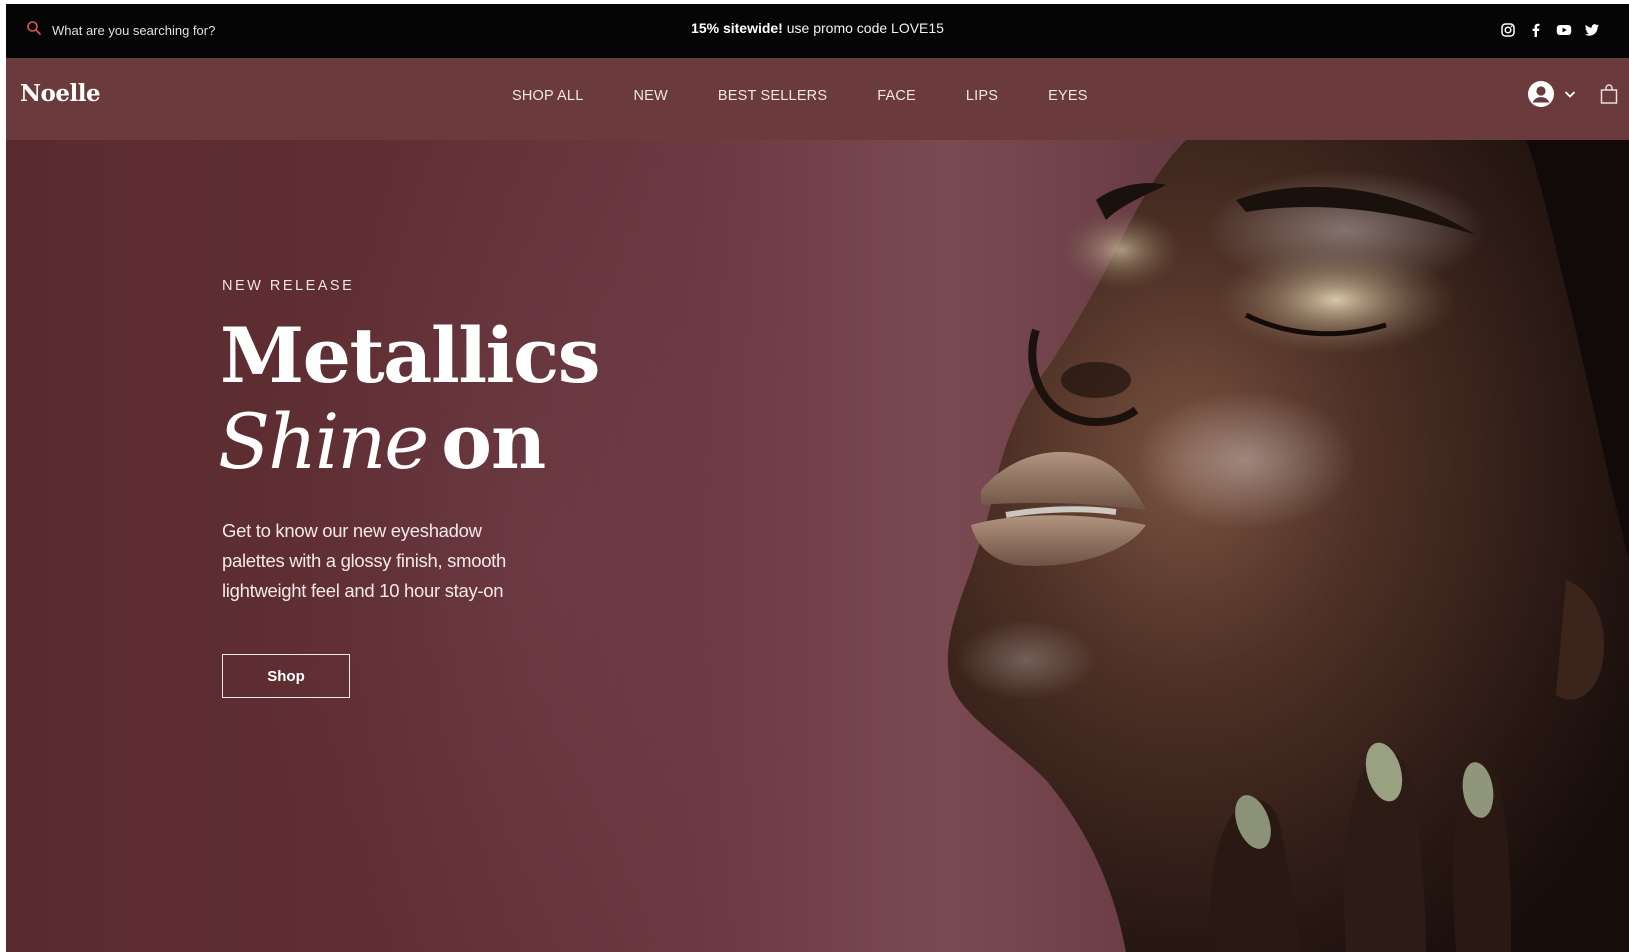 The image size is (1629, 952). Describe the element at coordinates (737, 28) in the screenshot. I see `promo-bold-text: 15% sitewide!` at that location.